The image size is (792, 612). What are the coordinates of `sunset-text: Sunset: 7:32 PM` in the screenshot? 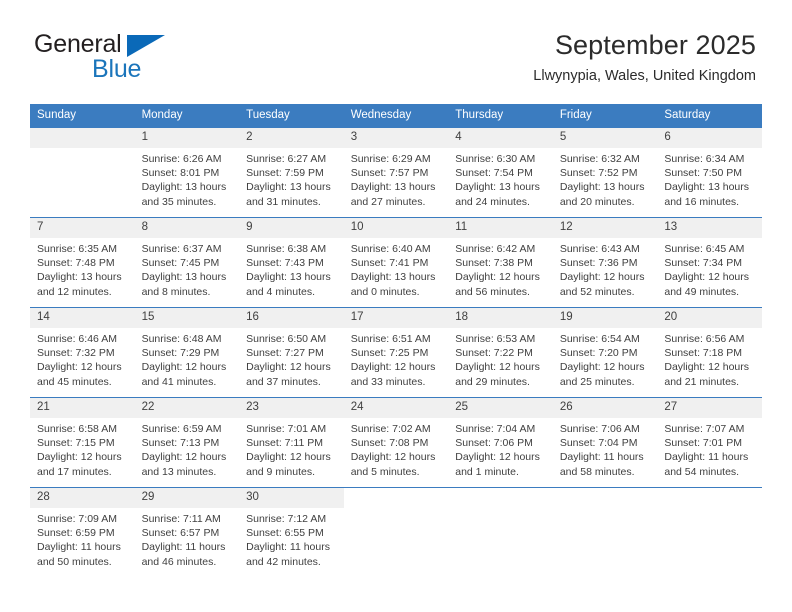 It's located at (76, 353).